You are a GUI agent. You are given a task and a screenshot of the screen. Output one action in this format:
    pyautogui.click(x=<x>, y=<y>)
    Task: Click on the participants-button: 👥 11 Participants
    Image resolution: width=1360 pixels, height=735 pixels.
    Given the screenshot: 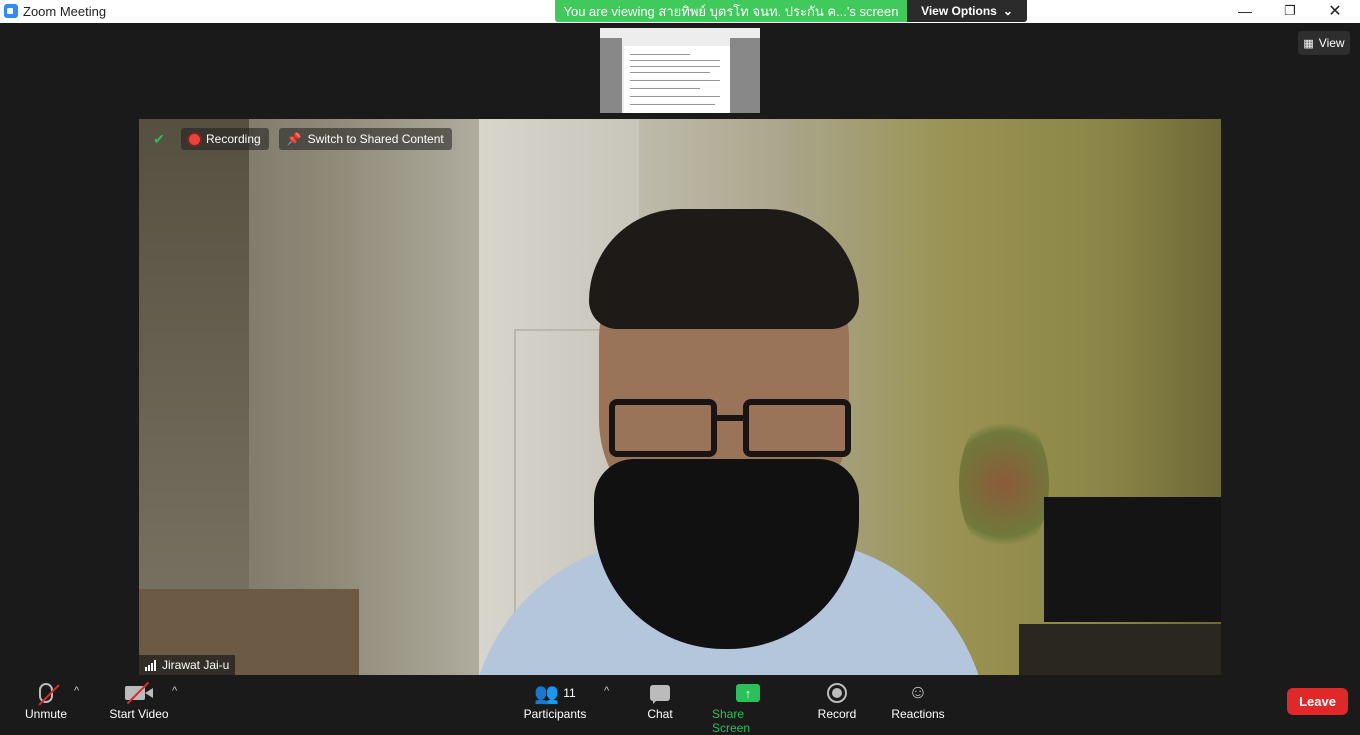 What is the action you would take?
    pyautogui.click(x=555, y=700)
    